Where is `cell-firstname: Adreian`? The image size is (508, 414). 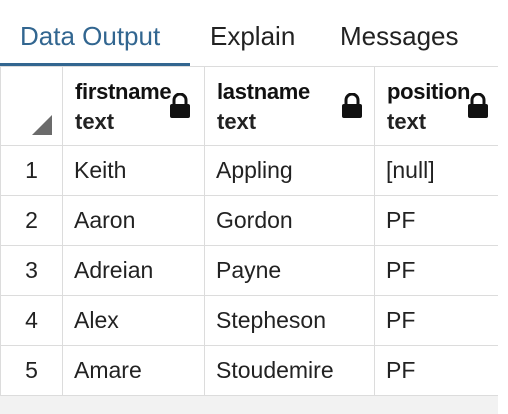 cell-firstname: Adreian is located at coordinates (133, 270).